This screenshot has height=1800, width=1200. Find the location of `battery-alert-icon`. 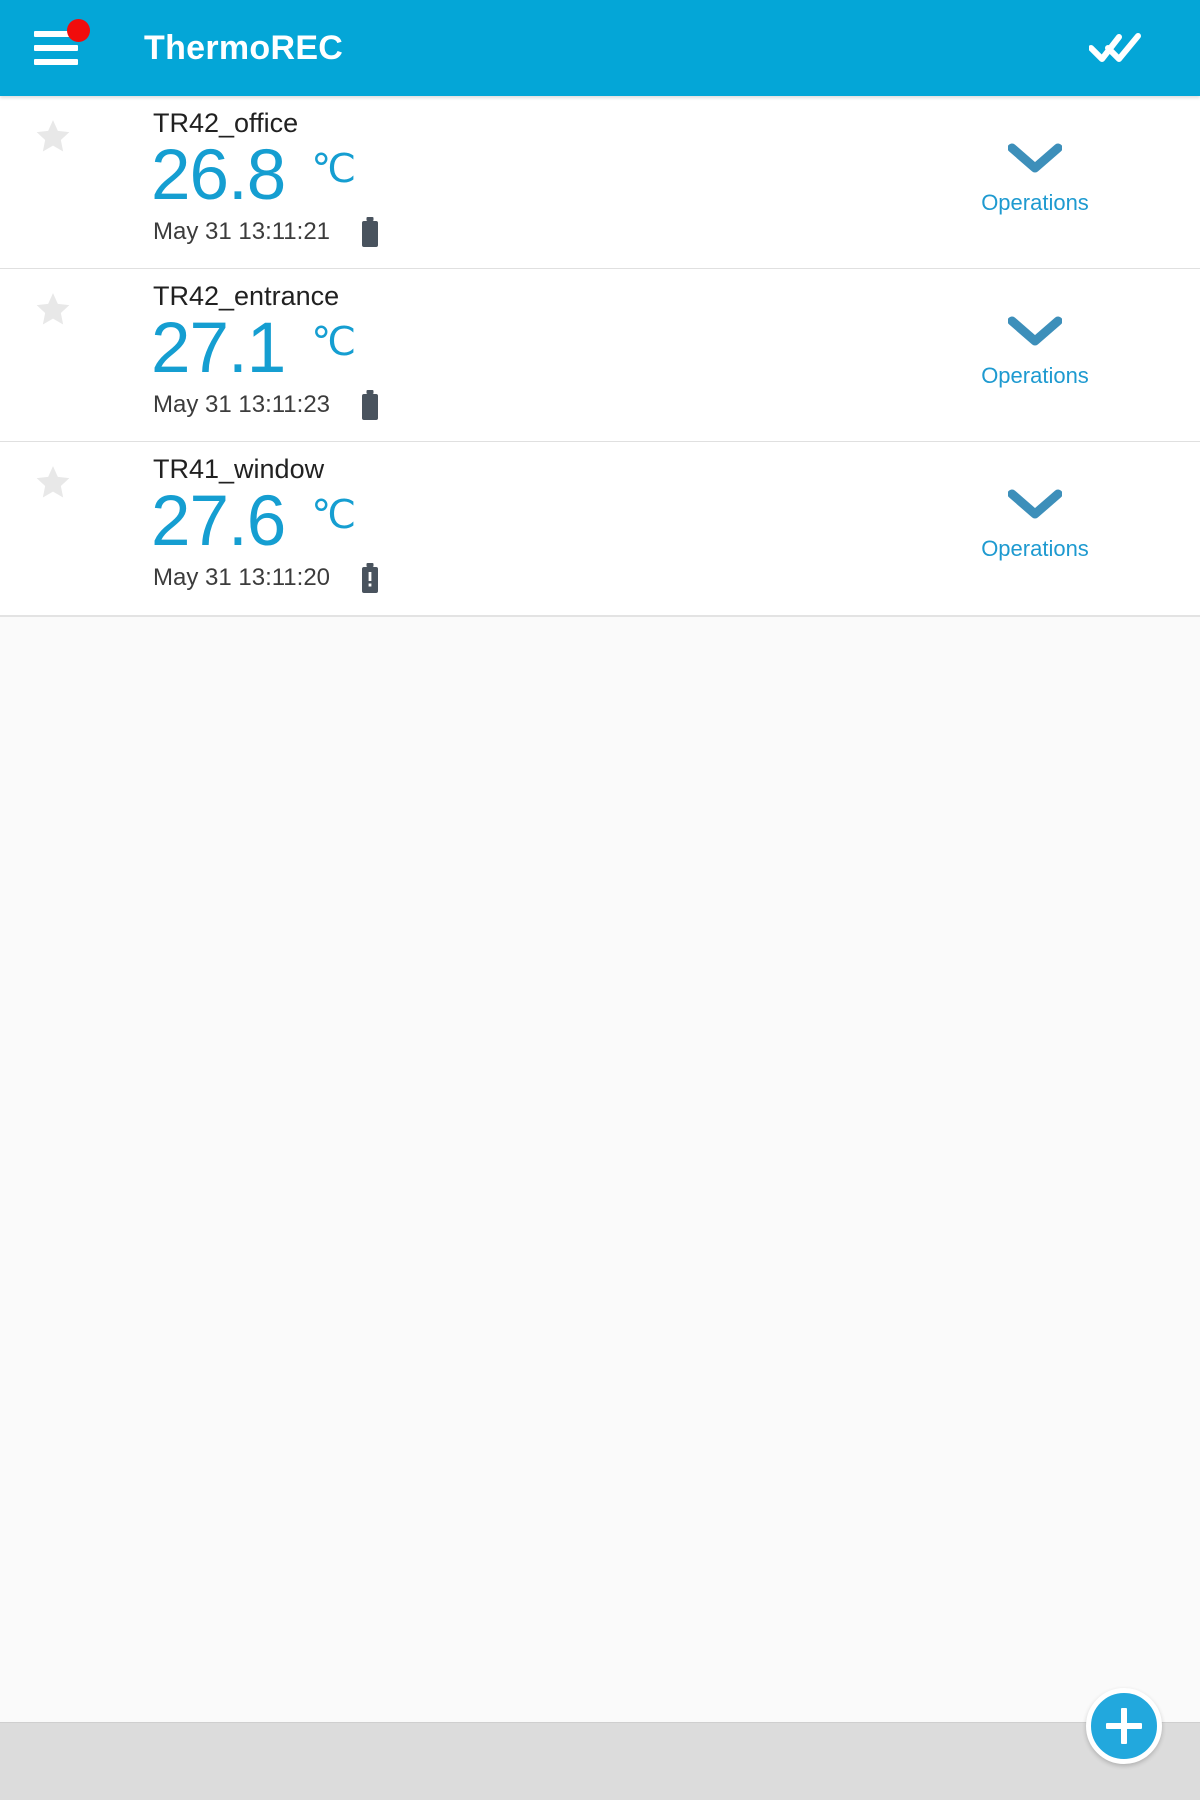

battery-alert-icon is located at coordinates (370, 577).